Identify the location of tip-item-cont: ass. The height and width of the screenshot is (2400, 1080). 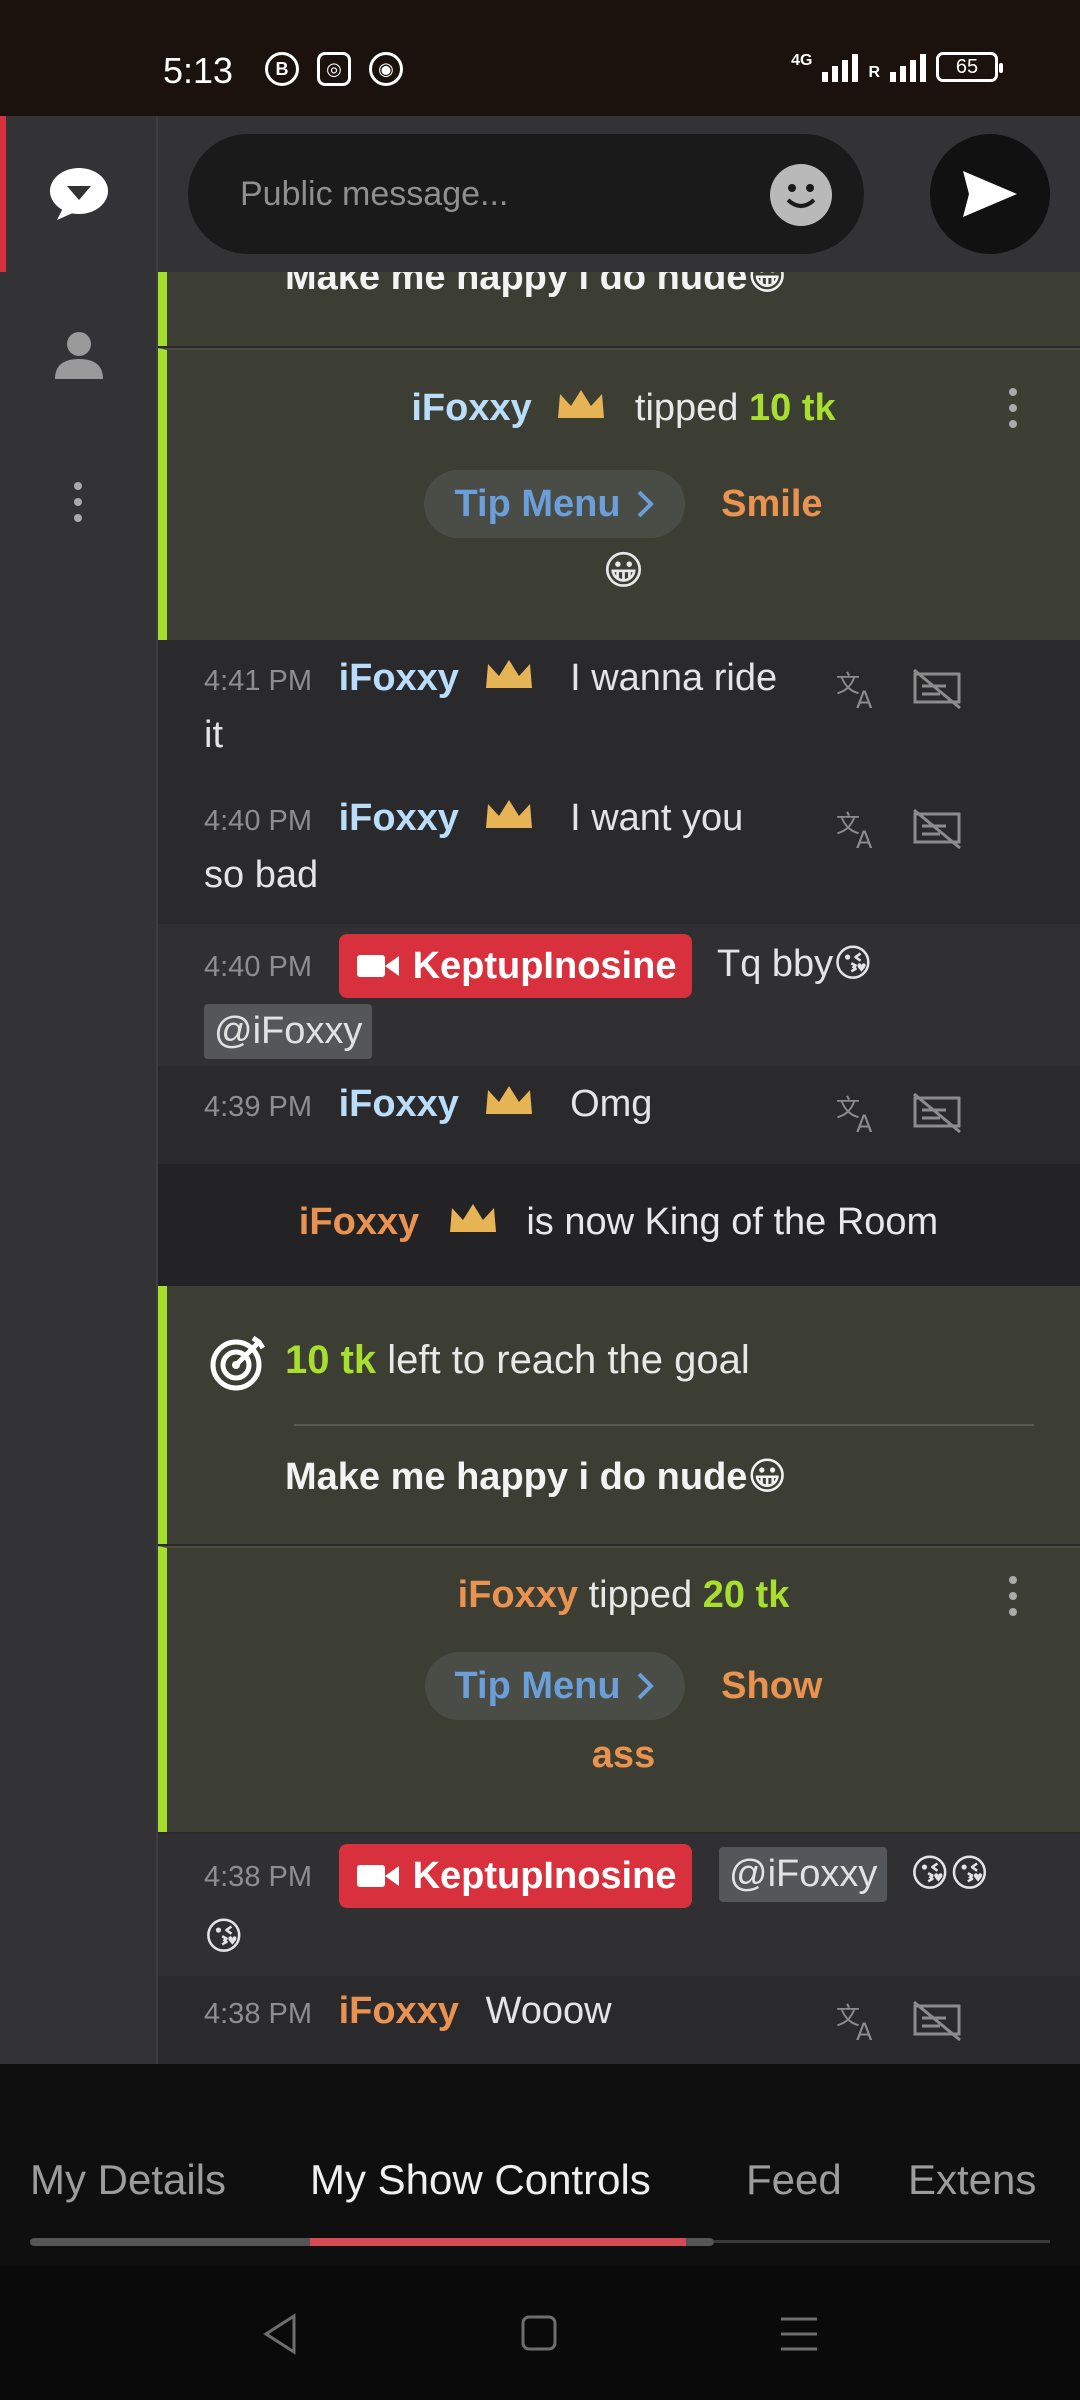
(623, 1755).